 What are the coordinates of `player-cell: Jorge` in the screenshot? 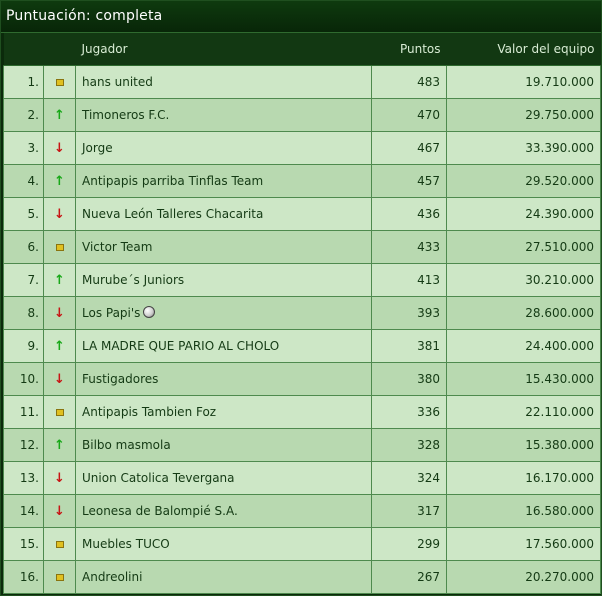 It's located at (223, 148).